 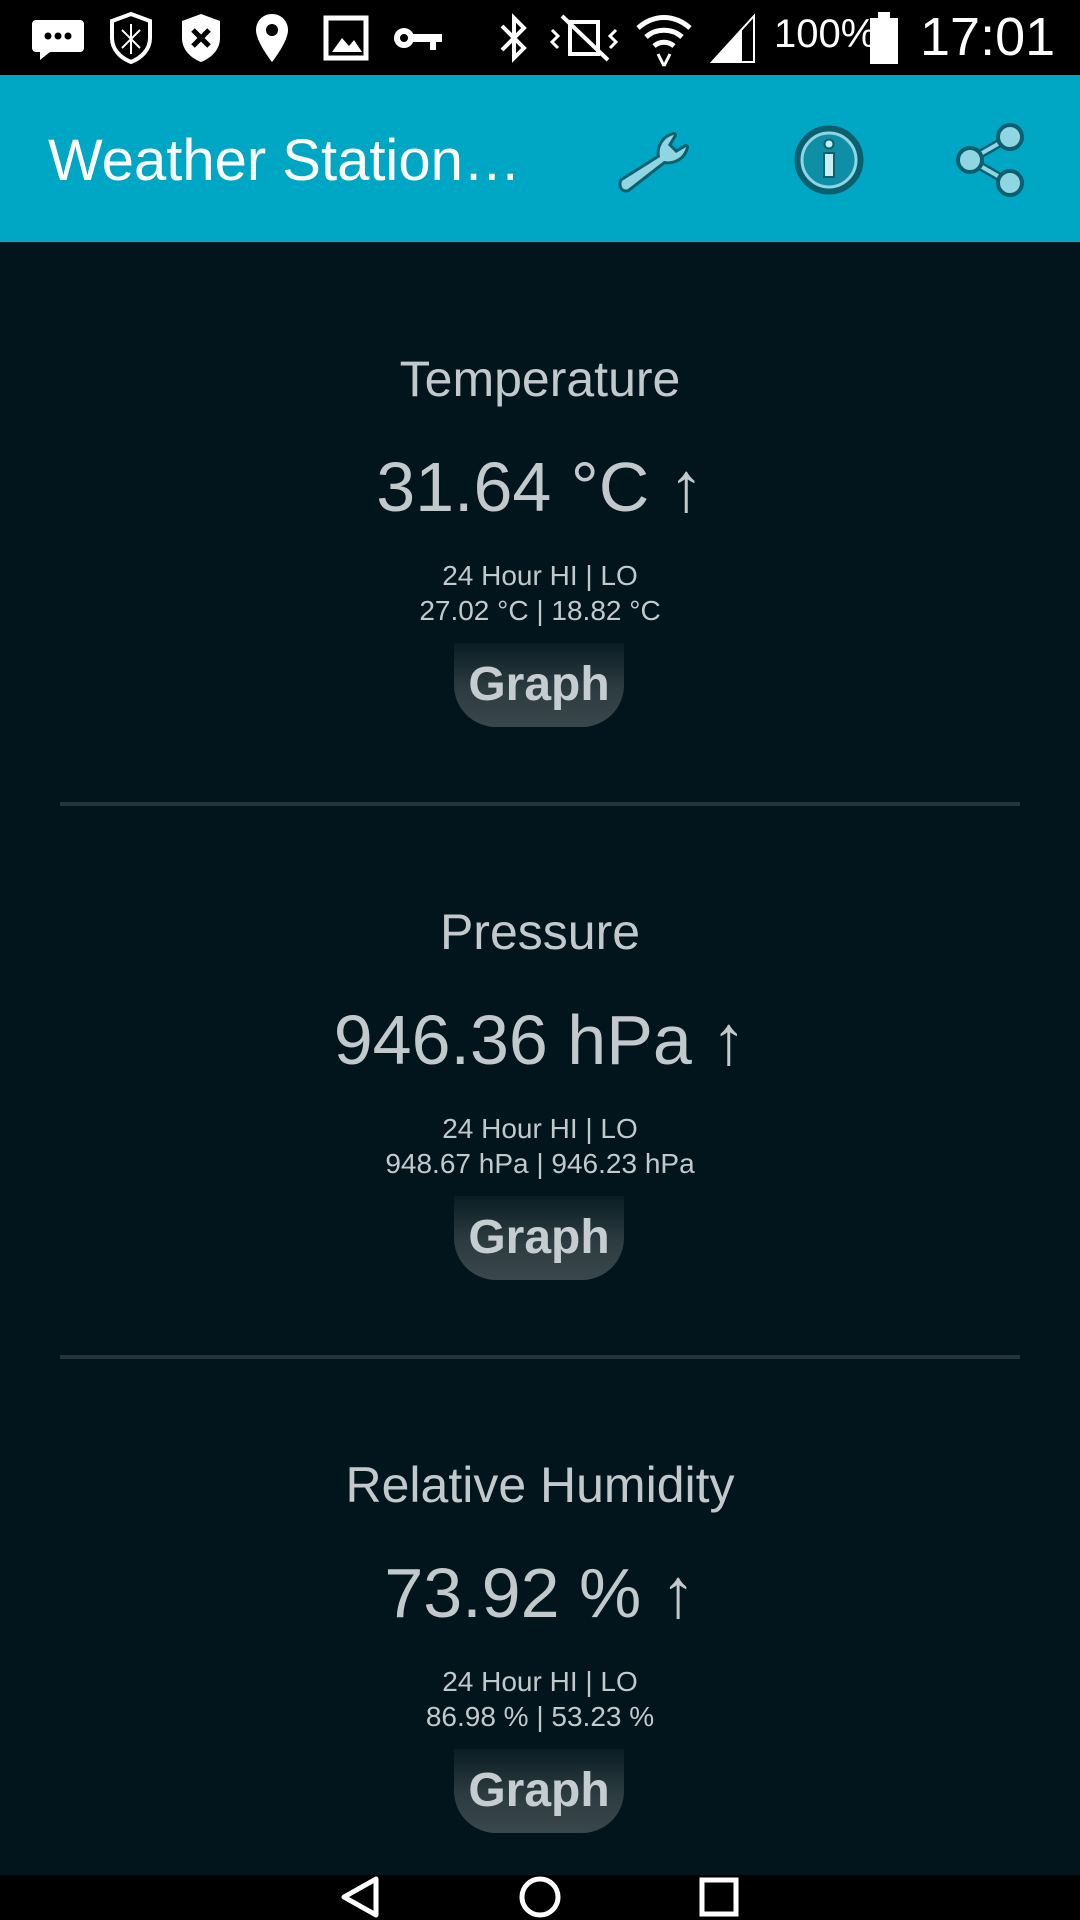 What do you see at coordinates (825, 34) in the screenshot?
I see `battery-percent: 100%` at bounding box center [825, 34].